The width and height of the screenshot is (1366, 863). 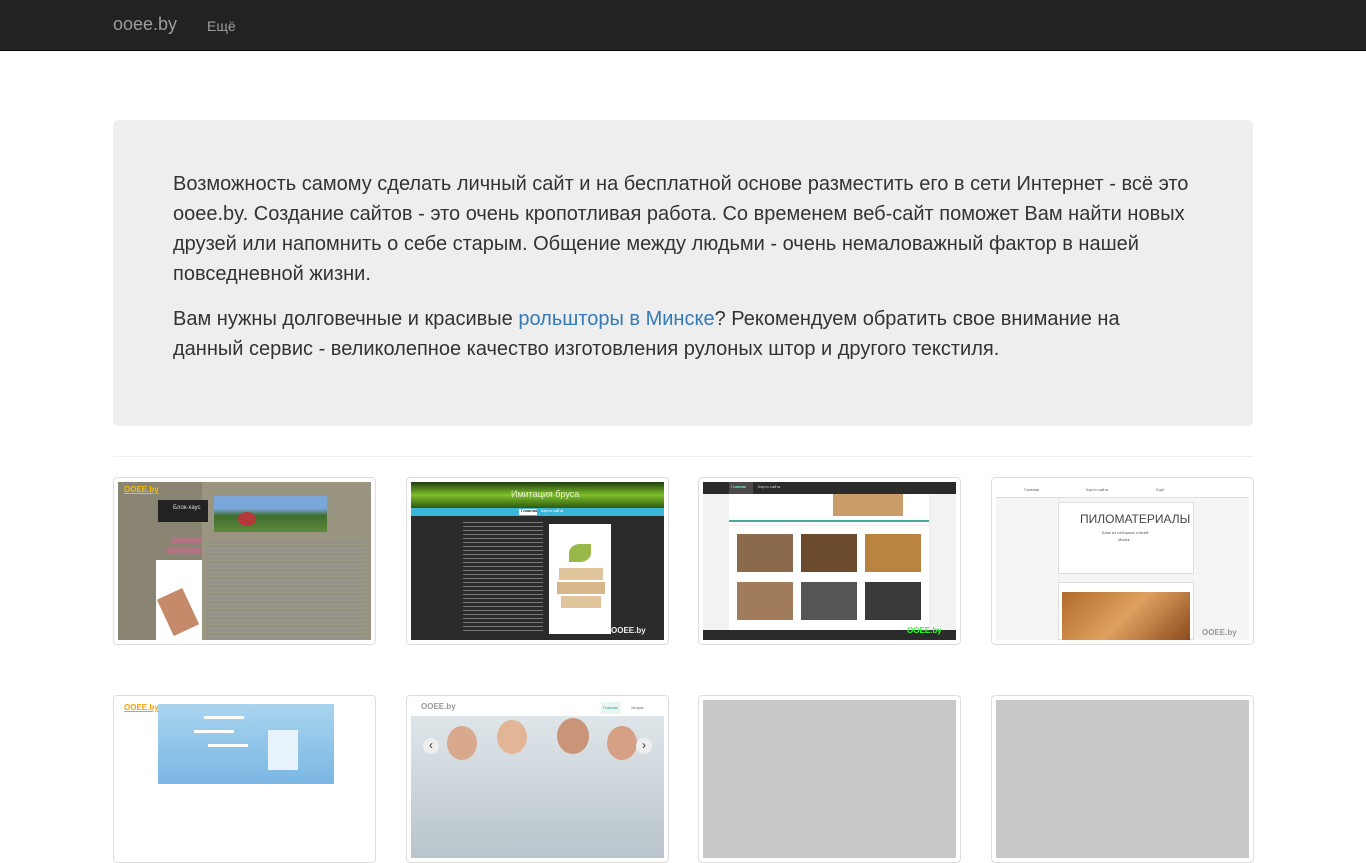 What do you see at coordinates (616, 319) in the screenshot?
I see `roller-blinds-link: рольшторы в Минске` at bounding box center [616, 319].